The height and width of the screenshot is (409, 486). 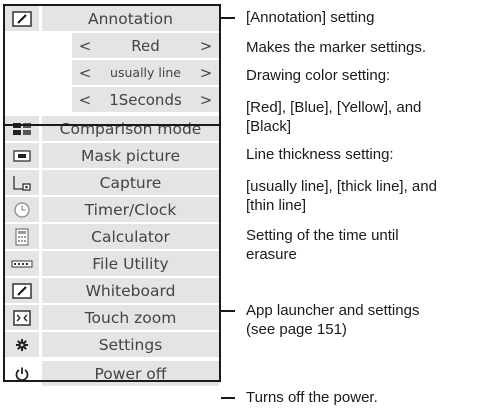 What do you see at coordinates (22, 128) in the screenshot?
I see `comparison-icon` at bounding box center [22, 128].